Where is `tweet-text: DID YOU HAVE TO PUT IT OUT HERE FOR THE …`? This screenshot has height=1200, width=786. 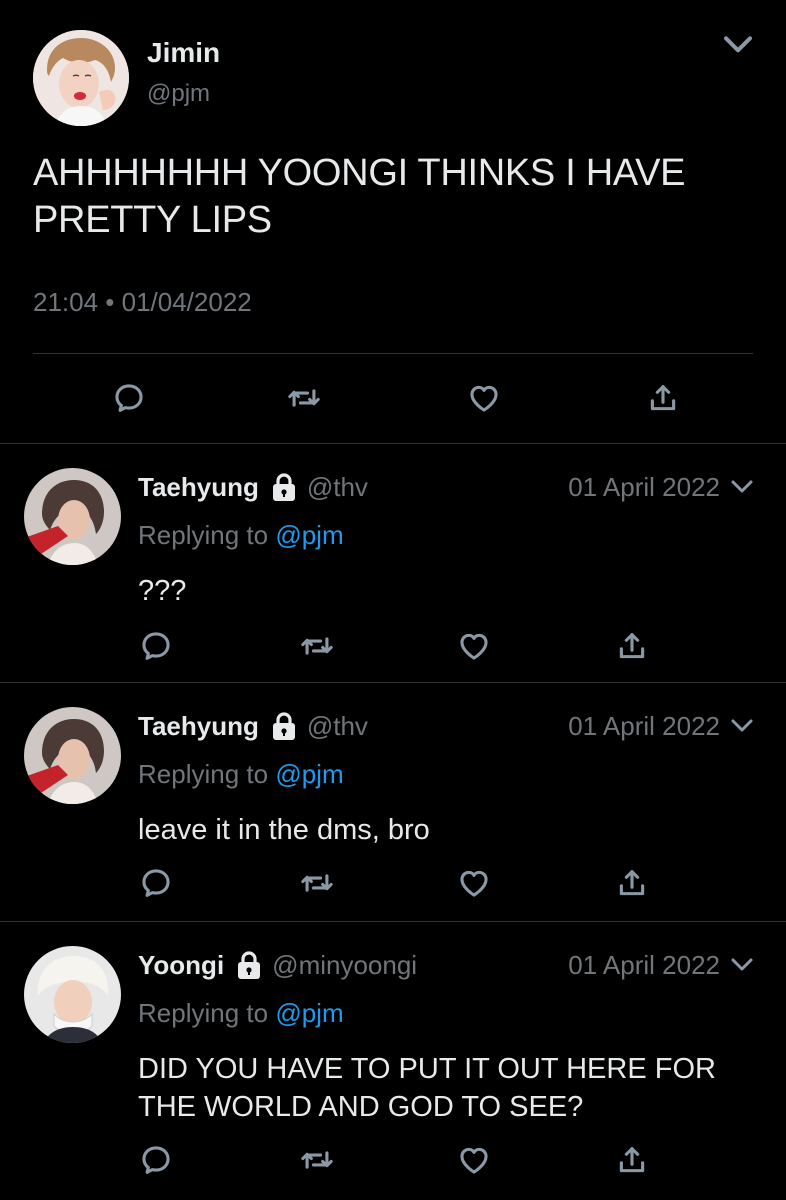
tweet-text: DID YOU HAVE TO PUT IT OUT HERE FOR THE … is located at coordinates (427, 1088).